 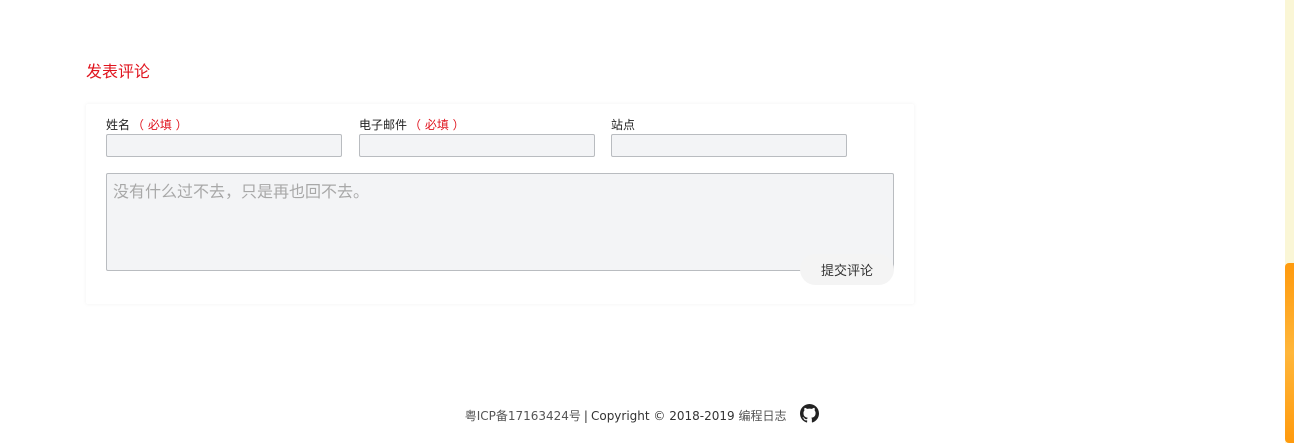 What do you see at coordinates (623, 125) in the screenshot?
I see `site-label-text: 站点` at bounding box center [623, 125].